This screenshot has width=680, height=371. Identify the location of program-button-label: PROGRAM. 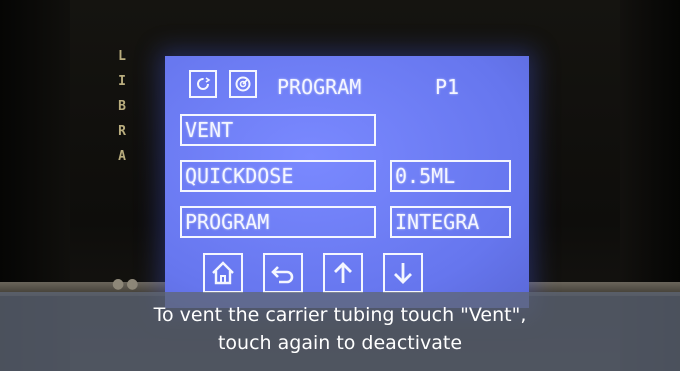
(227, 222).